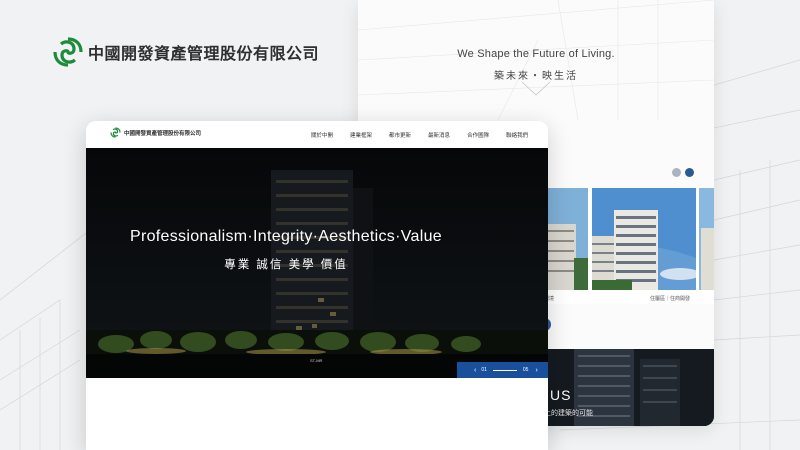  Describe the element at coordinates (683, 172) in the screenshot. I see `carousel-controls` at that location.